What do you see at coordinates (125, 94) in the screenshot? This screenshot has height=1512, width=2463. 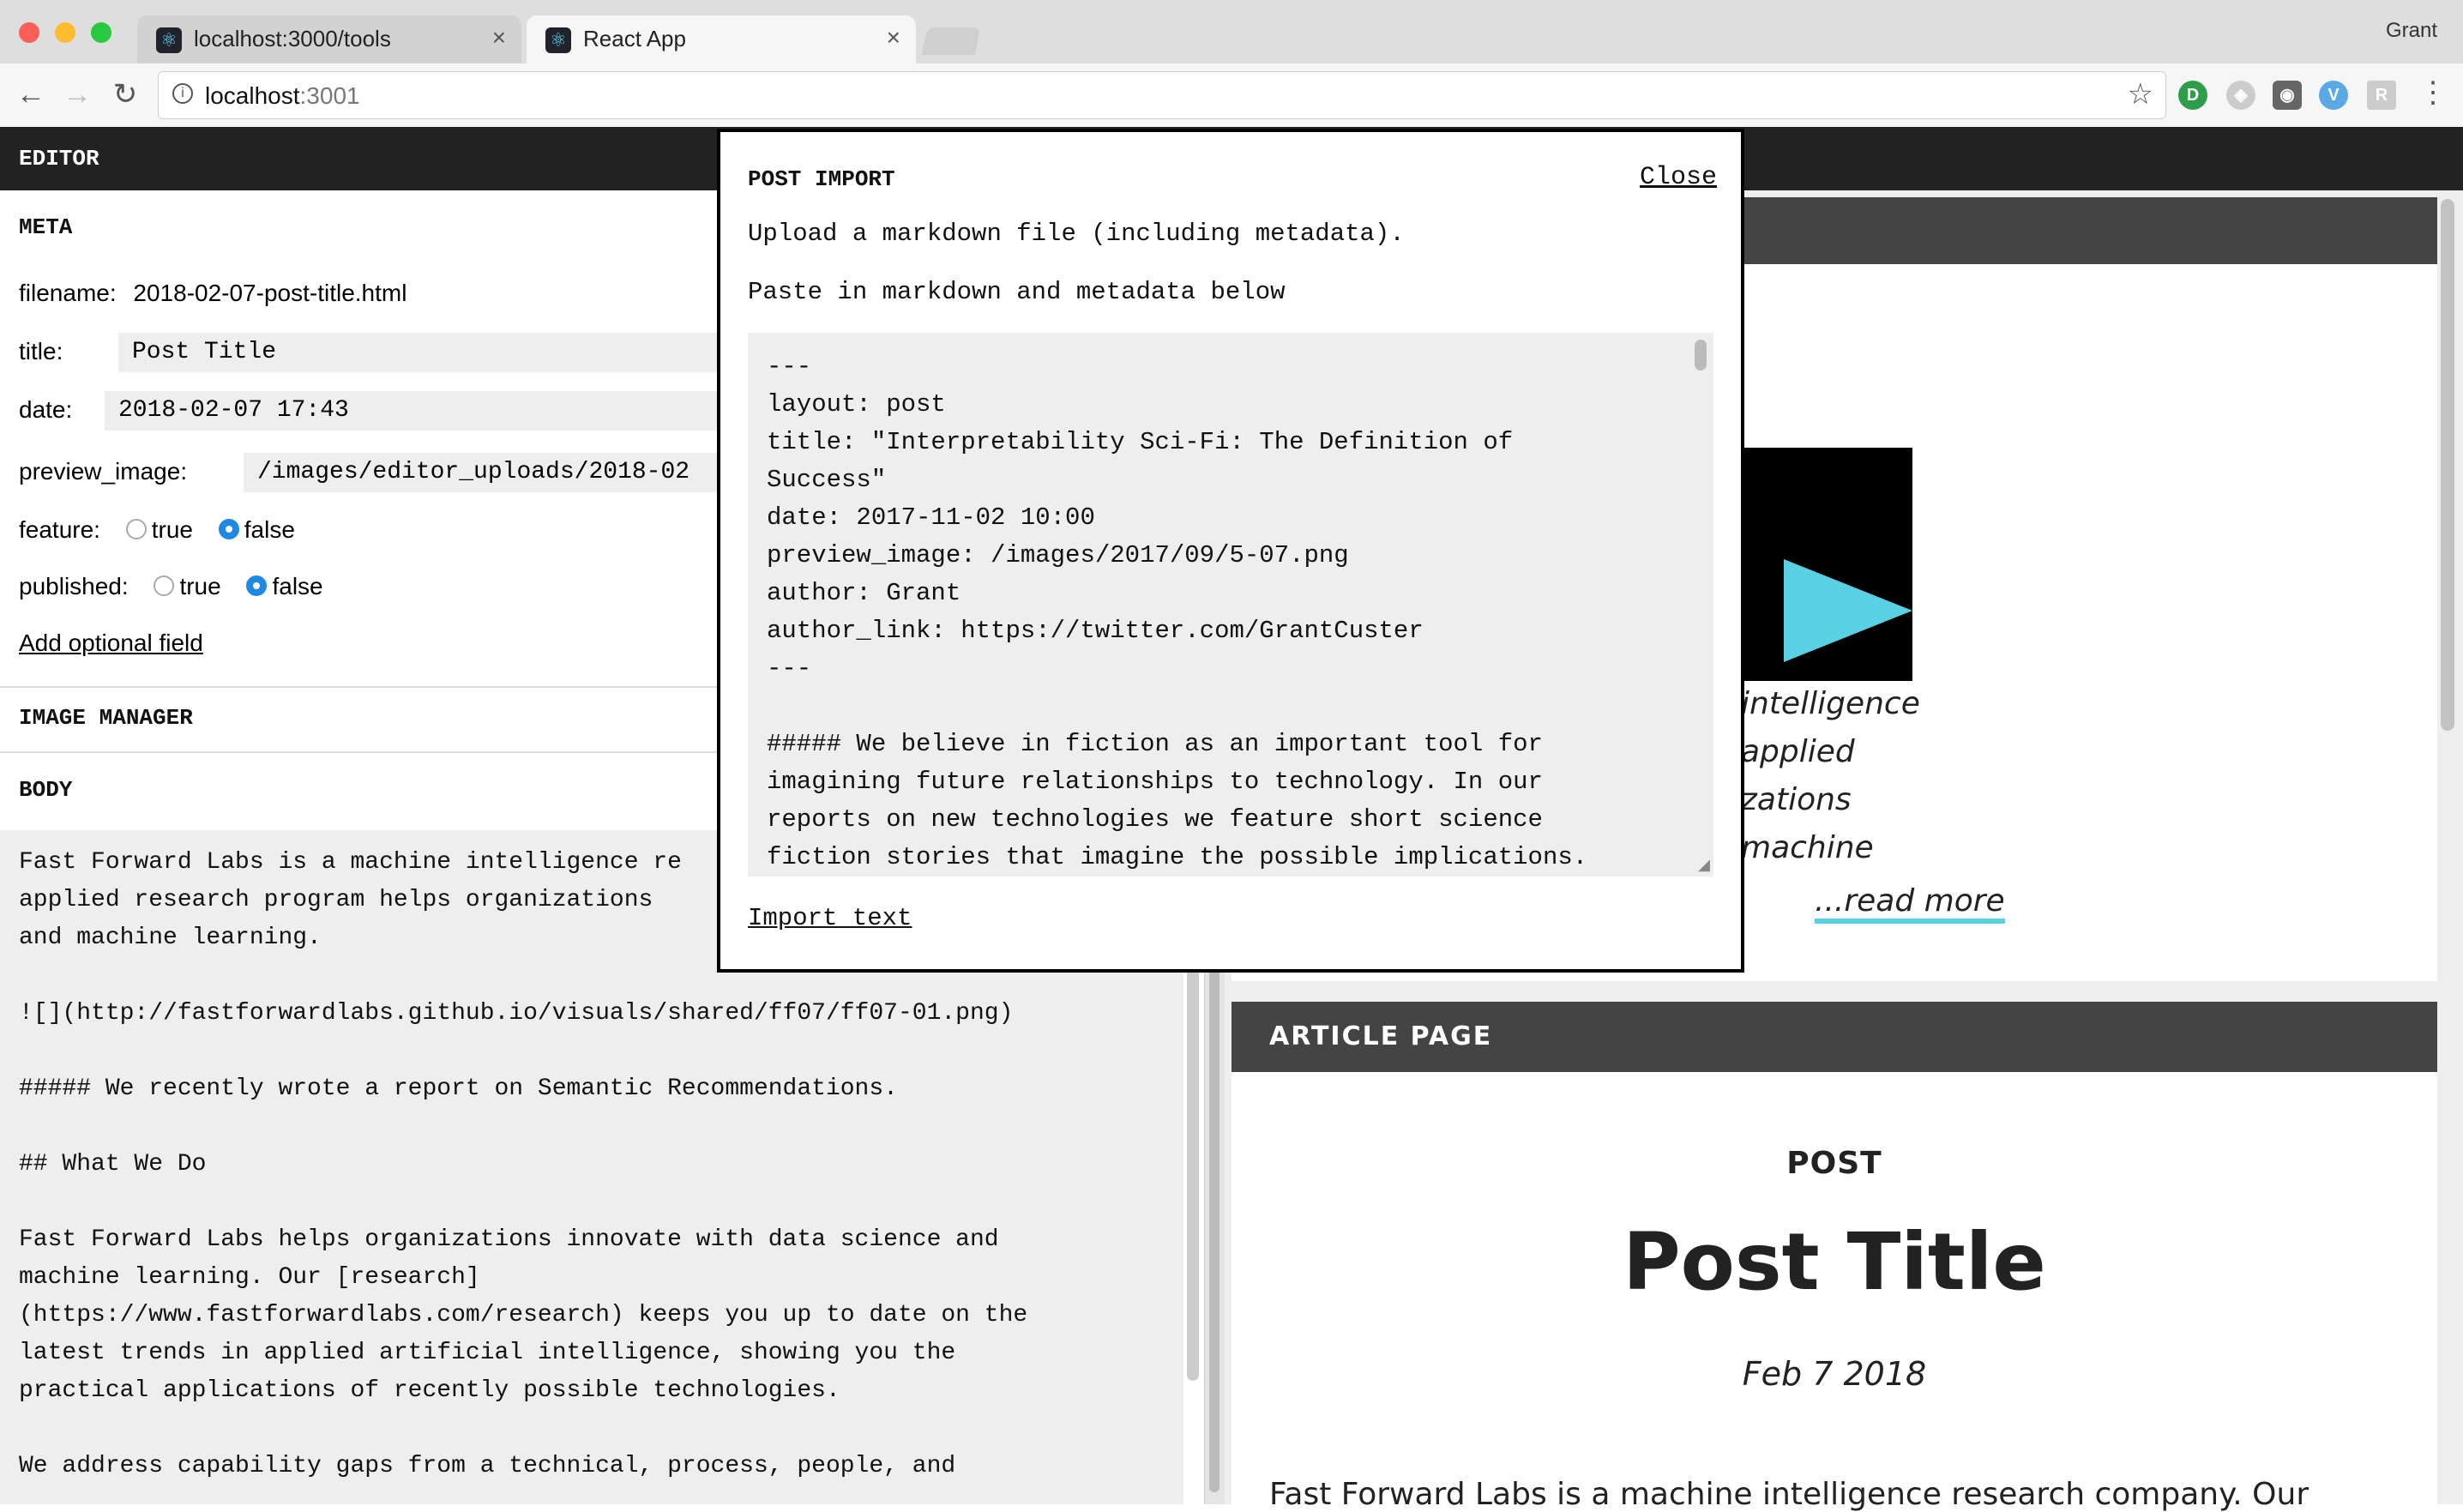 I see `reload-icon: ↻` at bounding box center [125, 94].